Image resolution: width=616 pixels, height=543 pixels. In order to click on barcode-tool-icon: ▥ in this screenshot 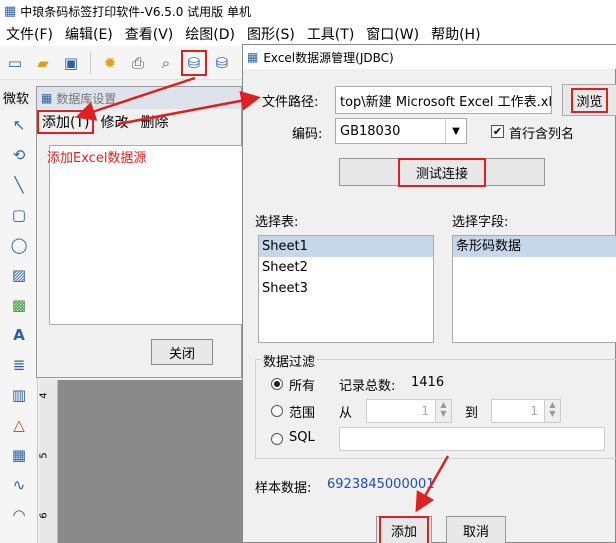, I will do `click(19, 395)`.